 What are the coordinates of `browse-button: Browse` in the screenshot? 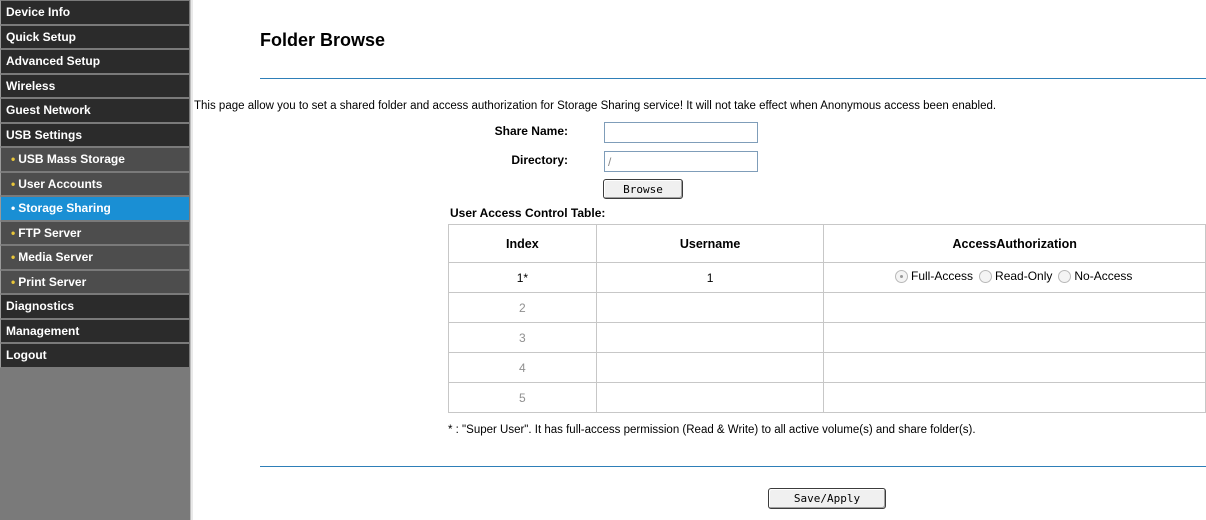 It's located at (643, 189).